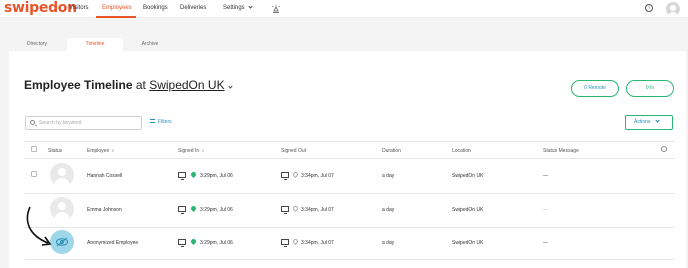 The image size is (688, 268). What do you see at coordinates (294, 151) in the screenshot?
I see `column-signed-out: Signed Out` at bounding box center [294, 151].